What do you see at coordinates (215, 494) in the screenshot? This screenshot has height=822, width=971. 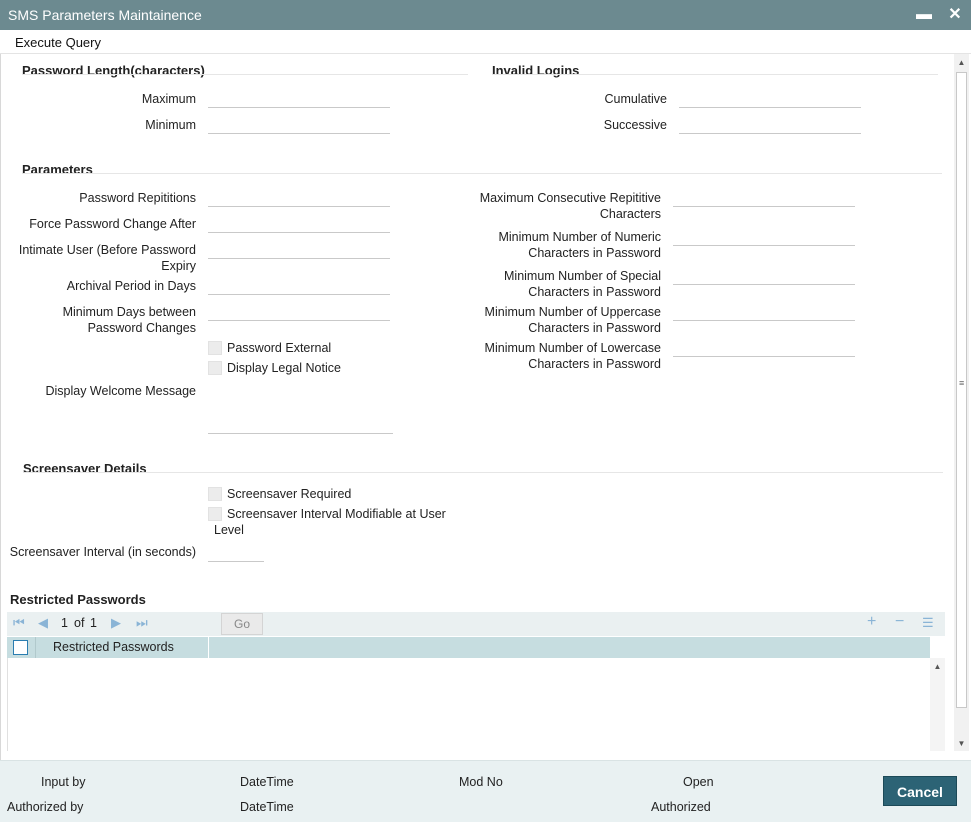 I see `screensaver-required-checkbox` at bounding box center [215, 494].